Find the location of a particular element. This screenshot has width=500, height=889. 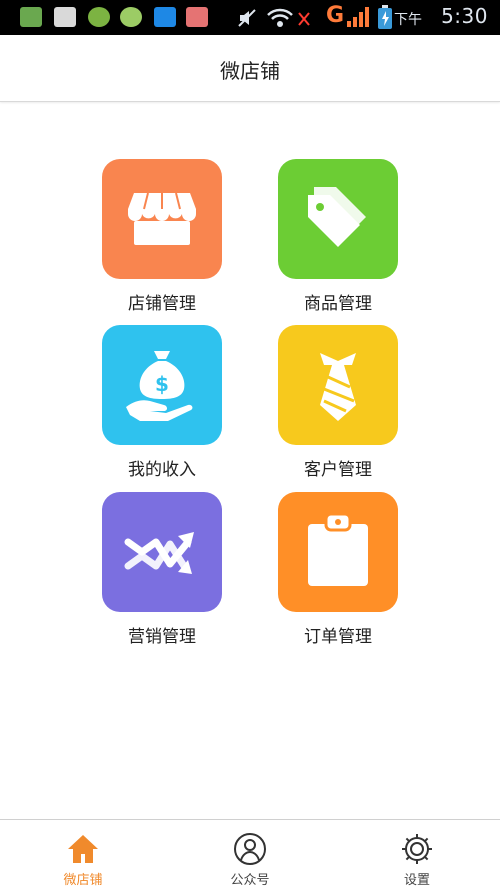

income-tile-background: $ is located at coordinates (162, 385).